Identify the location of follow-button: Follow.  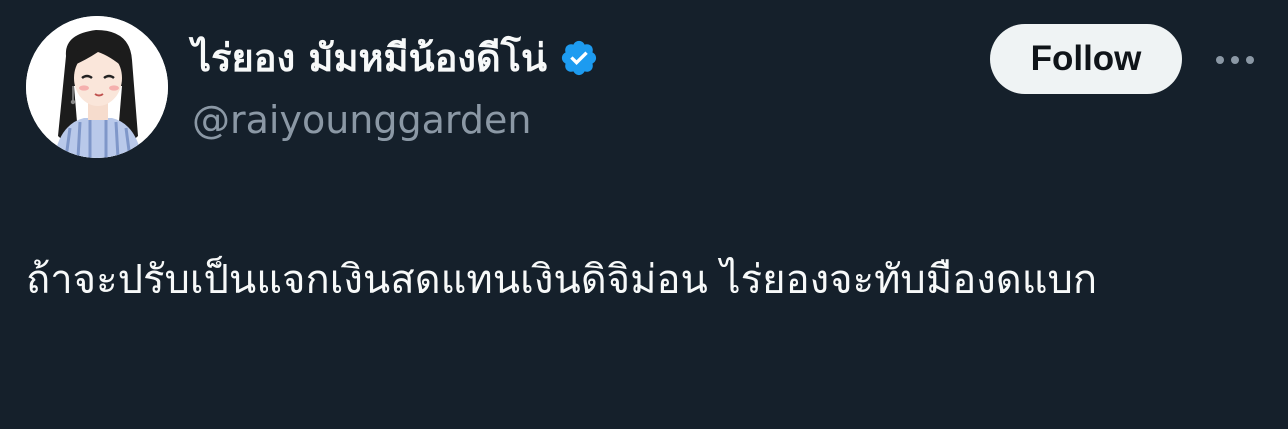
(1086, 59).